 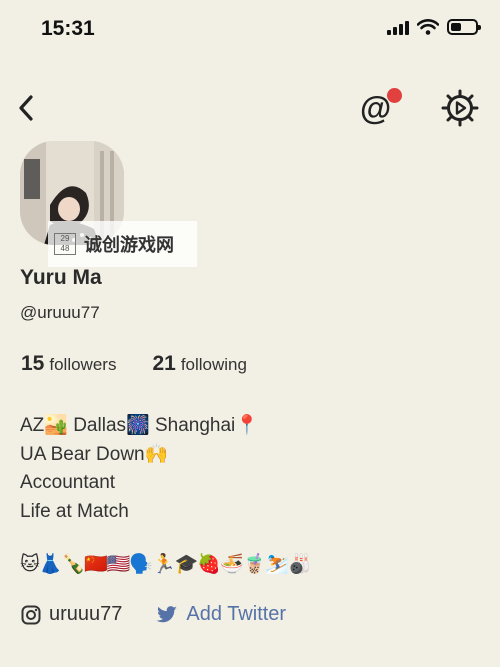 What do you see at coordinates (464, 27) in the screenshot?
I see `battery-icon` at bounding box center [464, 27].